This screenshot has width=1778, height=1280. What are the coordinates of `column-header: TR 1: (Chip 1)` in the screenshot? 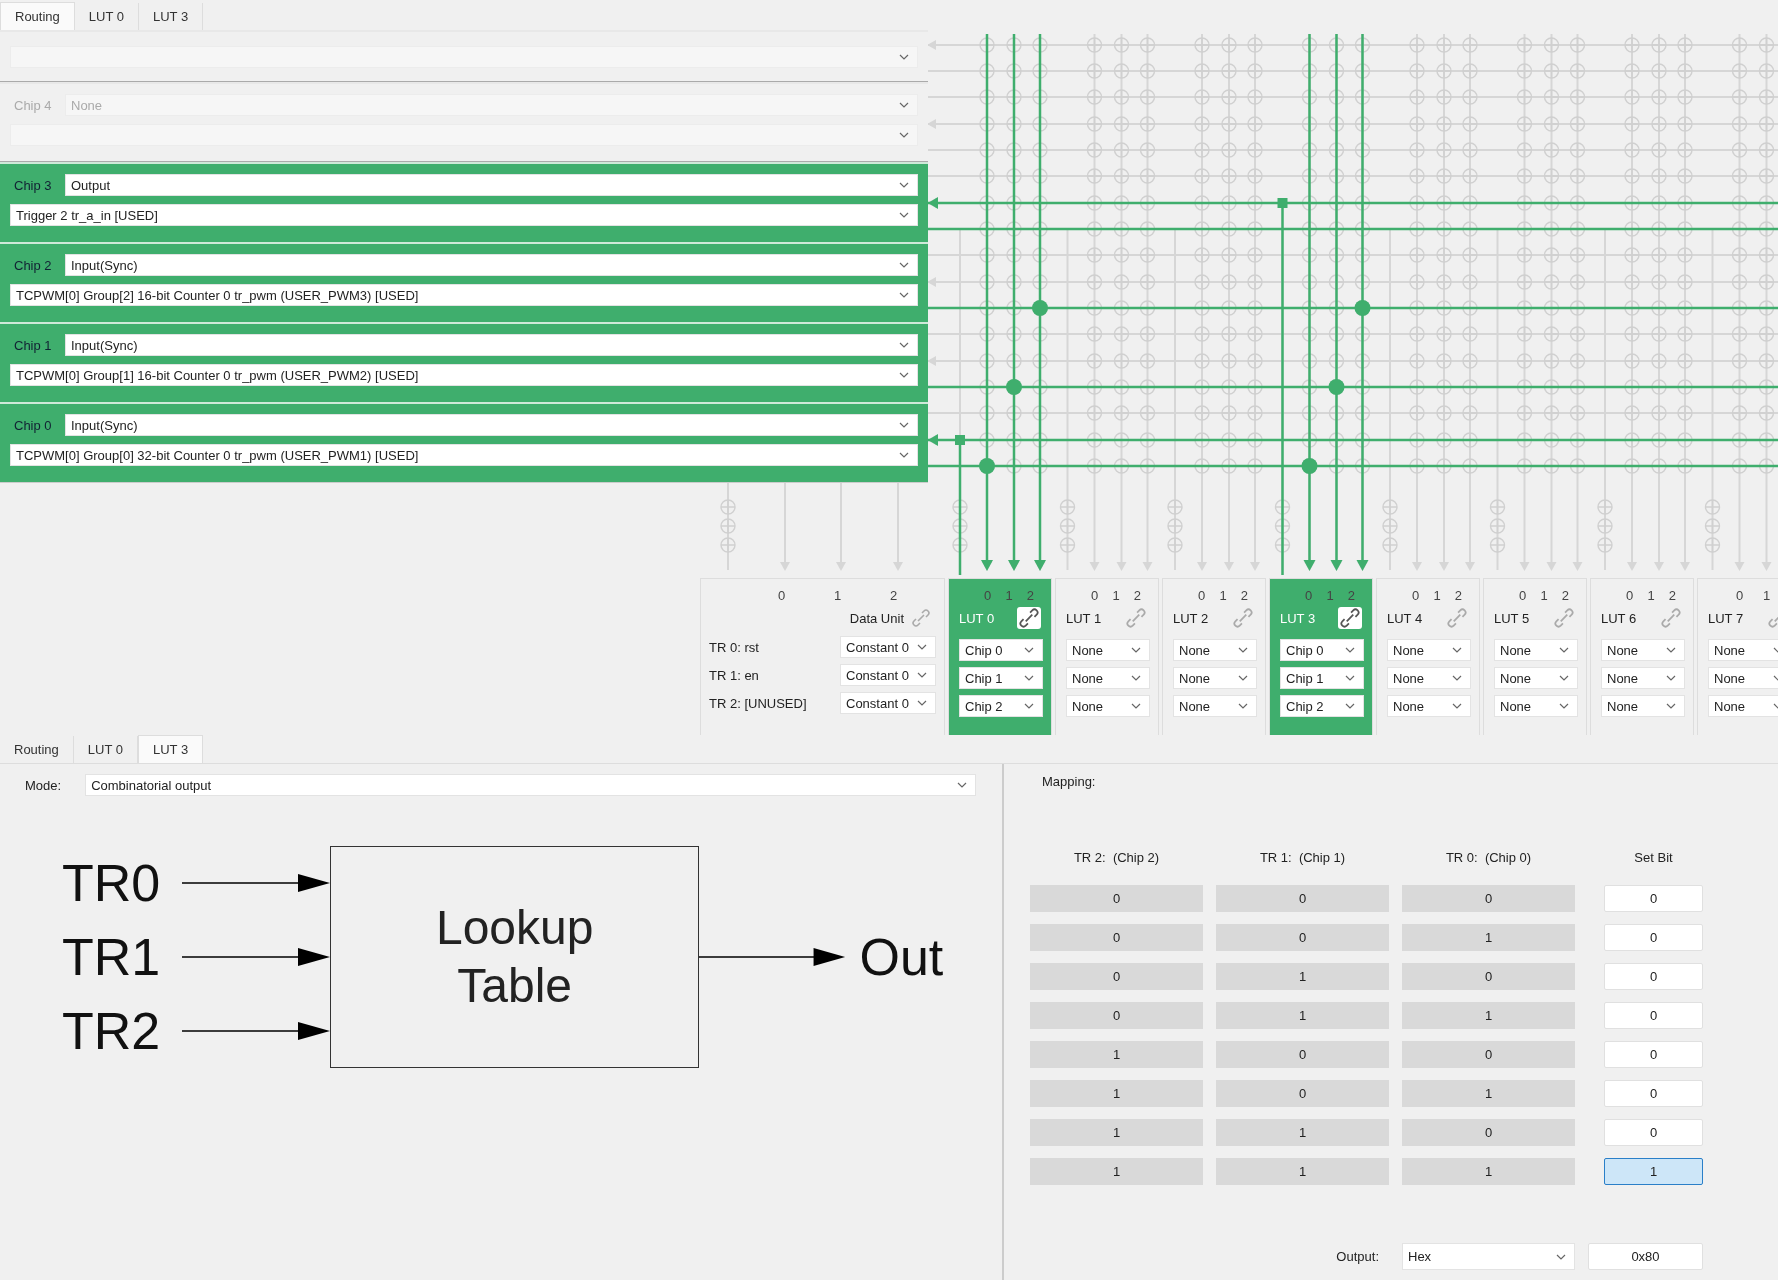 It's located at (1302, 857).